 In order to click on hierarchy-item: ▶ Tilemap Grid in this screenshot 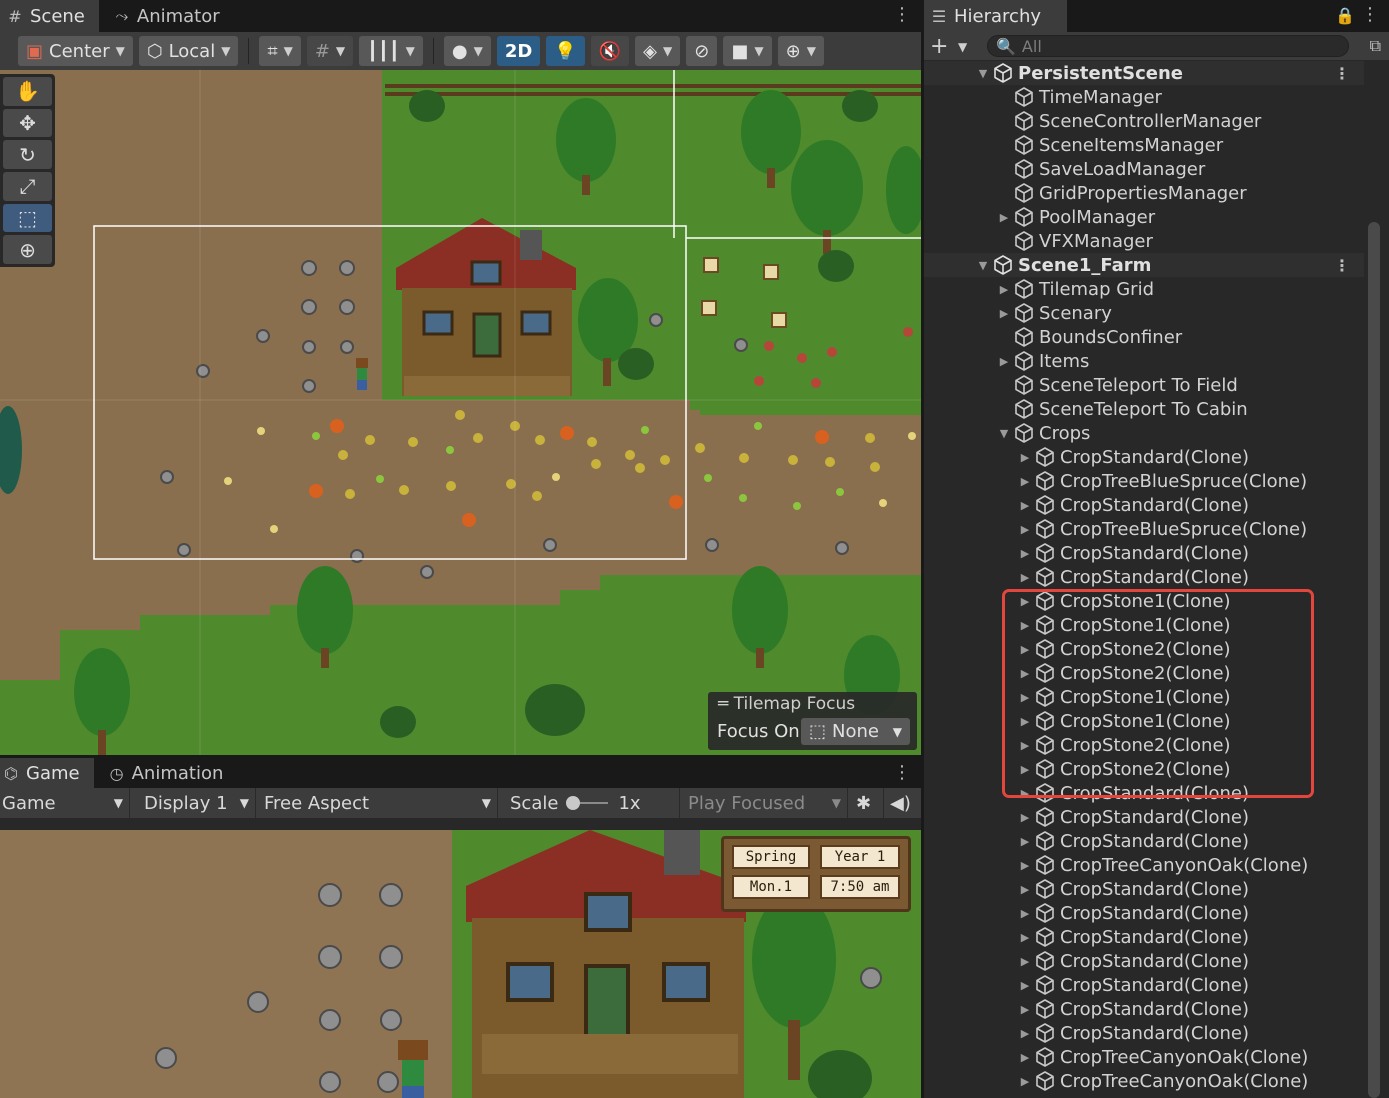, I will do `click(1144, 289)`.